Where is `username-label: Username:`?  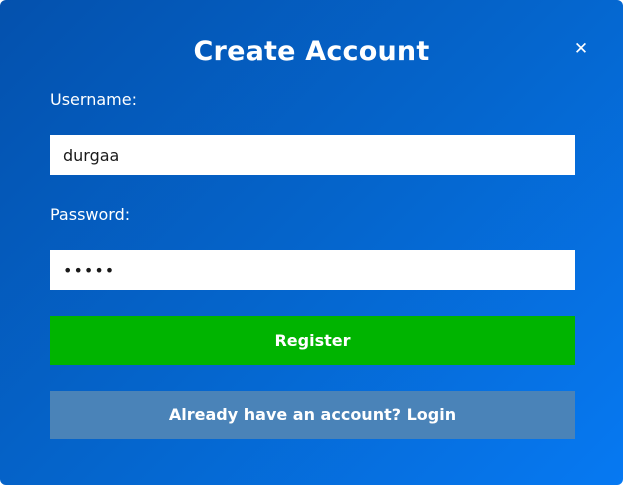 username-label: Username: is located at coordinates (93, 99).